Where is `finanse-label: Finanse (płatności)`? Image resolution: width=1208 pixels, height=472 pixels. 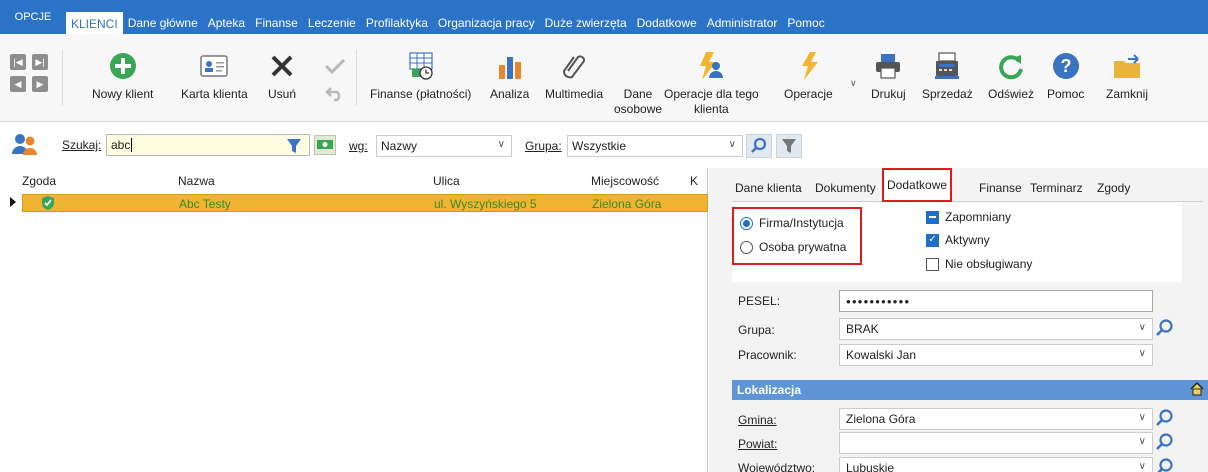 finanse-label: Finanse (płatności) is located at coordinates (421, 94).